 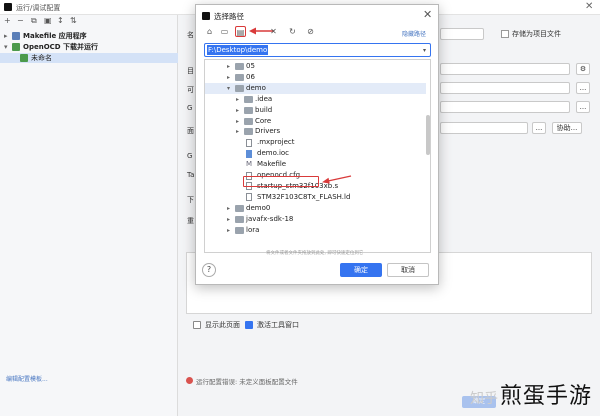 What do you see at coordinates (272, 164) in the screenshot?
I see `file-tree-label: Makefile` at bounding box center [272, 164].